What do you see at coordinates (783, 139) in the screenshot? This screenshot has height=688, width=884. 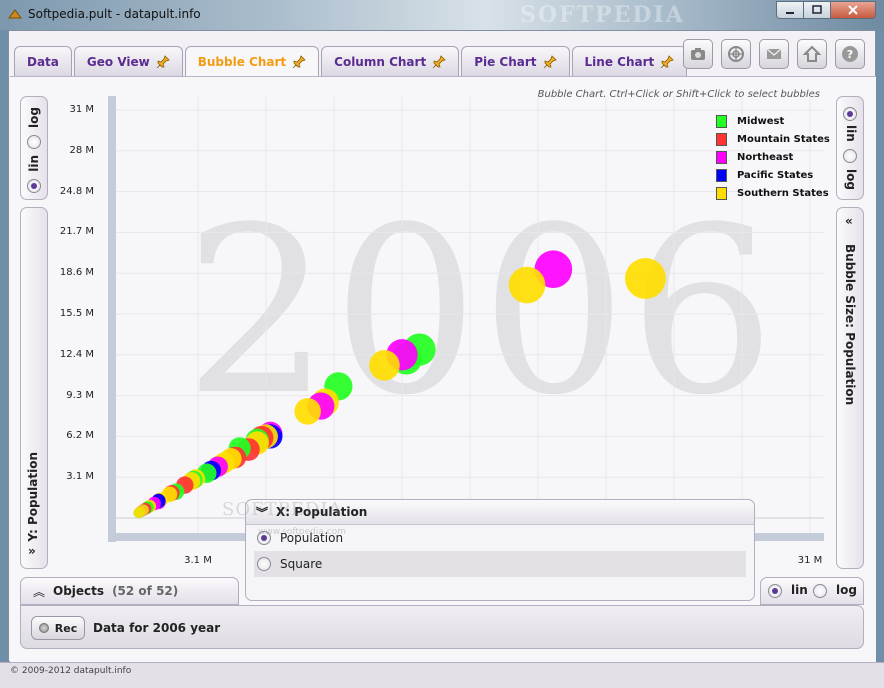 I see `legend-label: Mountain States` at bounding box center [783, 139].